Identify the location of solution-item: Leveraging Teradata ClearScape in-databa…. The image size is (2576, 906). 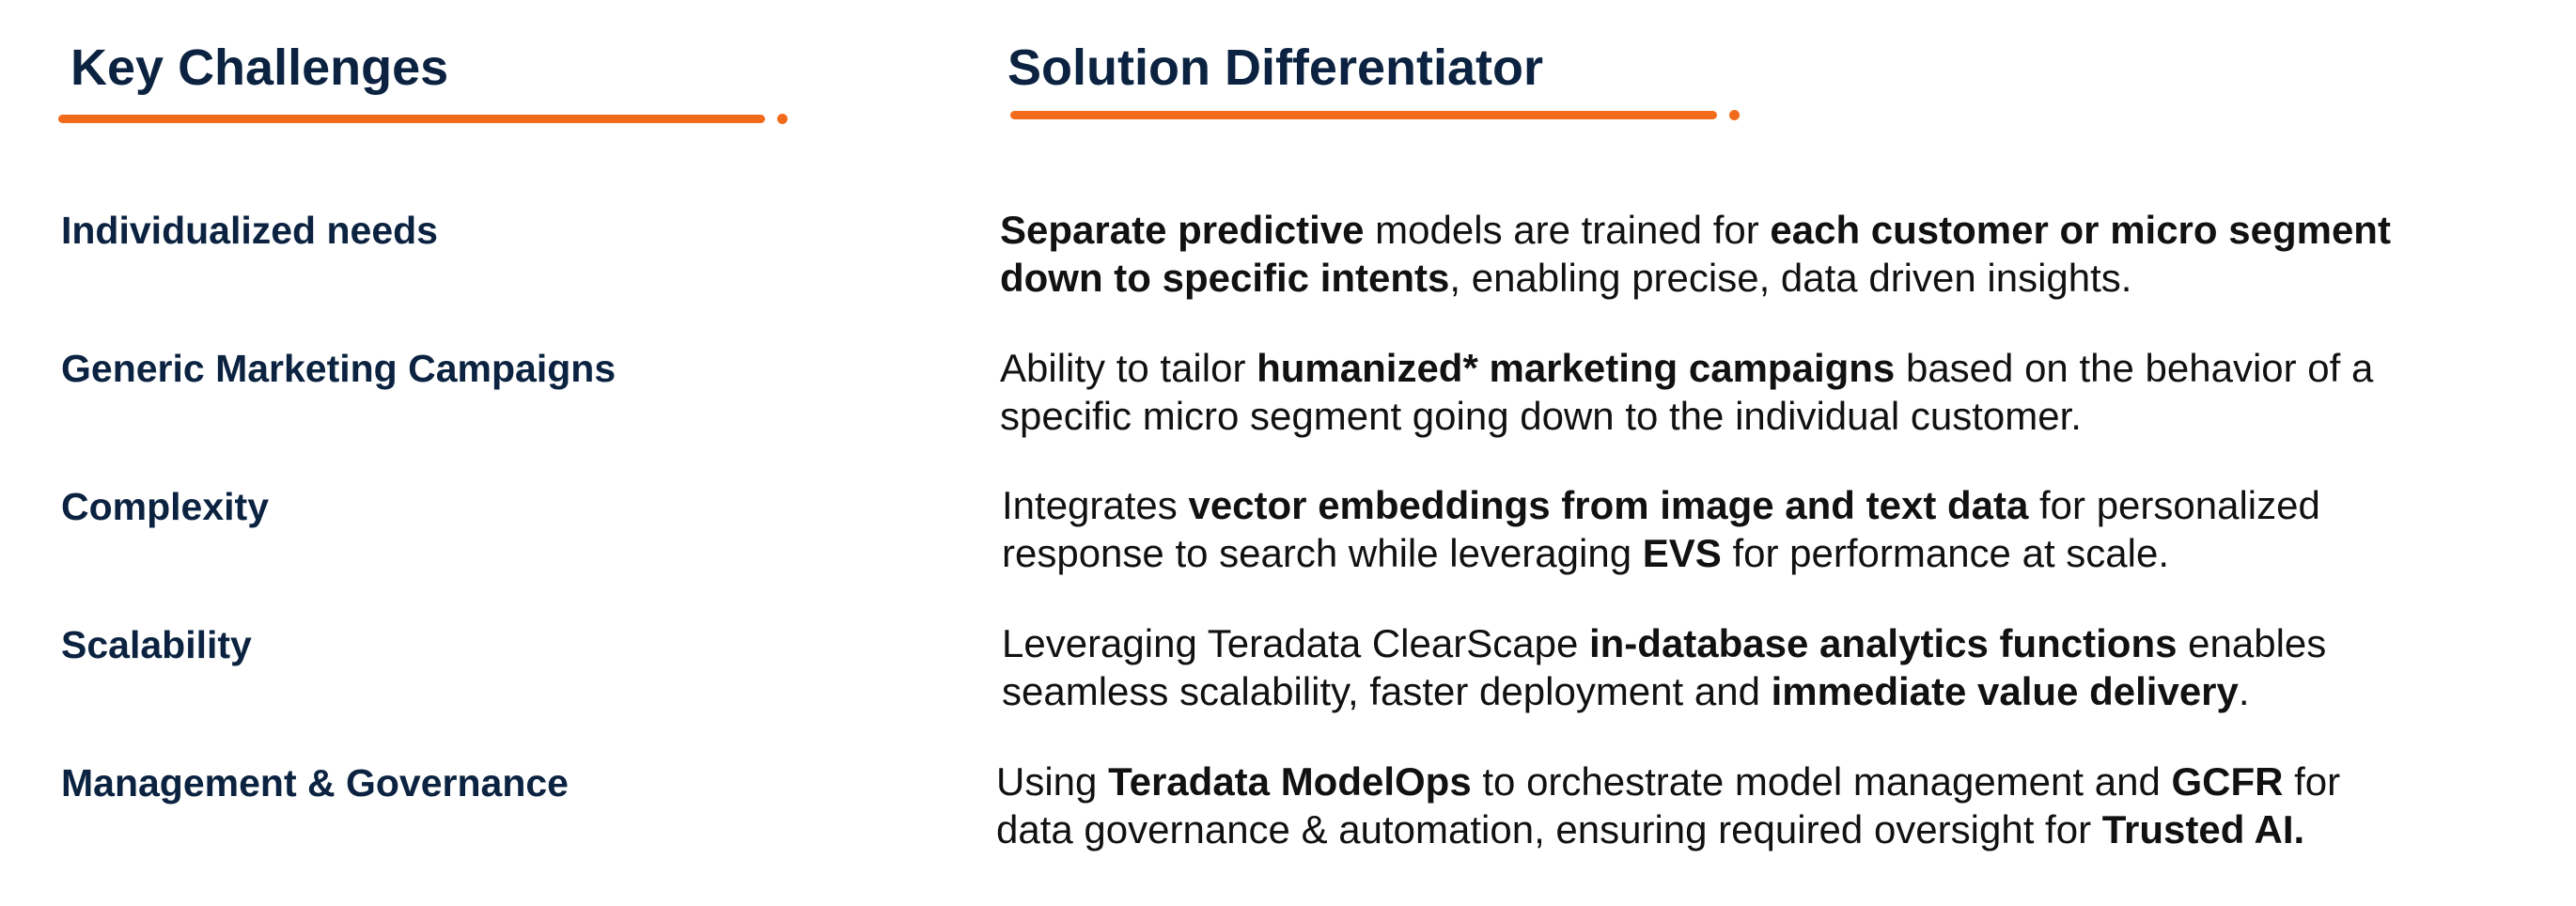
(1664, 667).